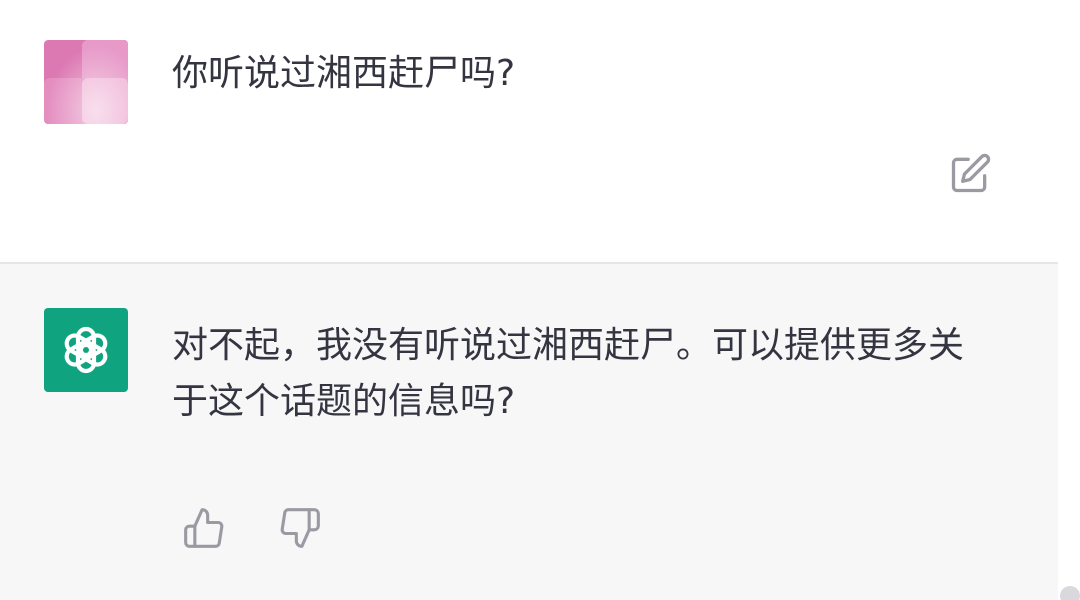 Image resolution: width=1080 pixels, height=600 pixels. Describe the element at coordinates (1069, 300) in the screenshot. I see `scrollbar-track` at that location.